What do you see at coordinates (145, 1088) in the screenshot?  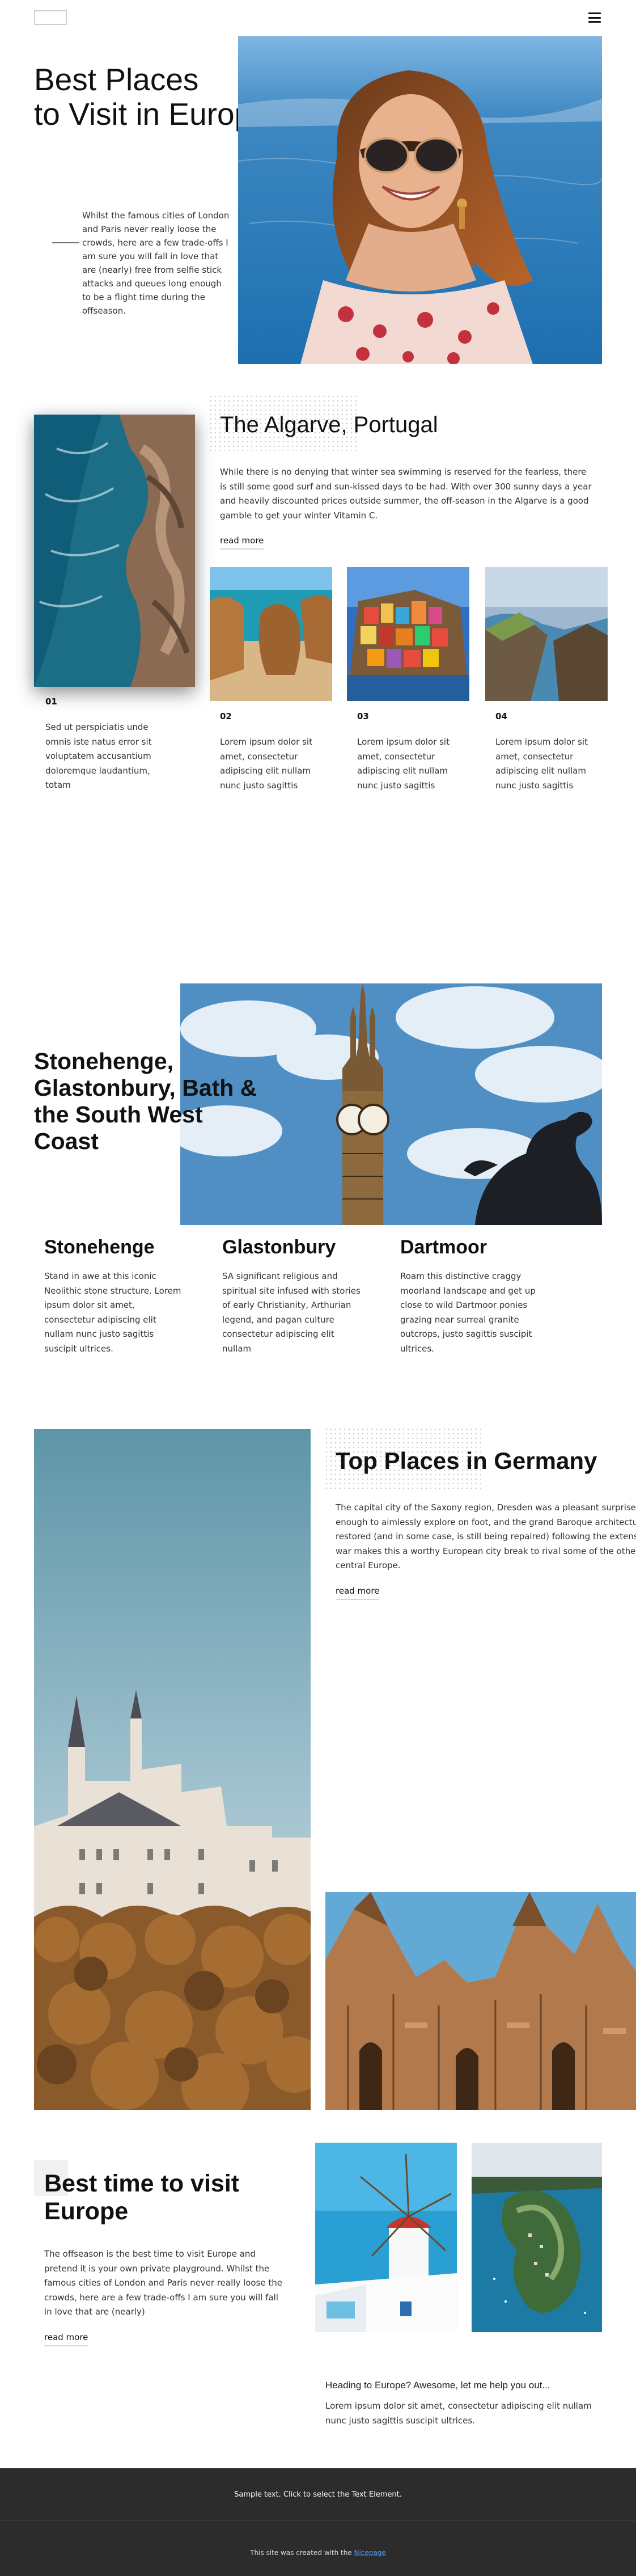 I see `southwest-title-line2: Glastonbury, Bath &` at bounding box center [145, 1088].